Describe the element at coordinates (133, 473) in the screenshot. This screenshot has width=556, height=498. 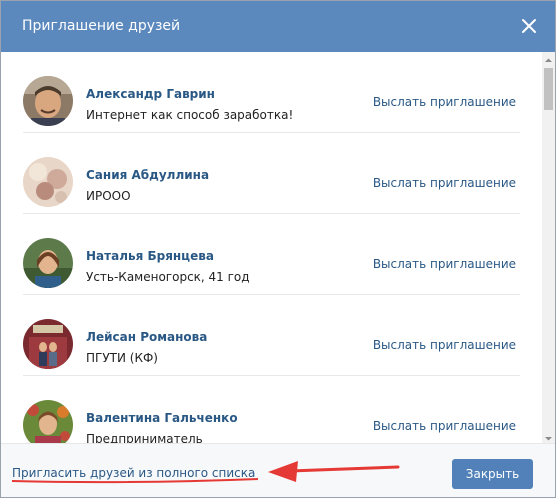
I see `invite-from-full-list-link: Пригласить друзей из полного списка` at that location.